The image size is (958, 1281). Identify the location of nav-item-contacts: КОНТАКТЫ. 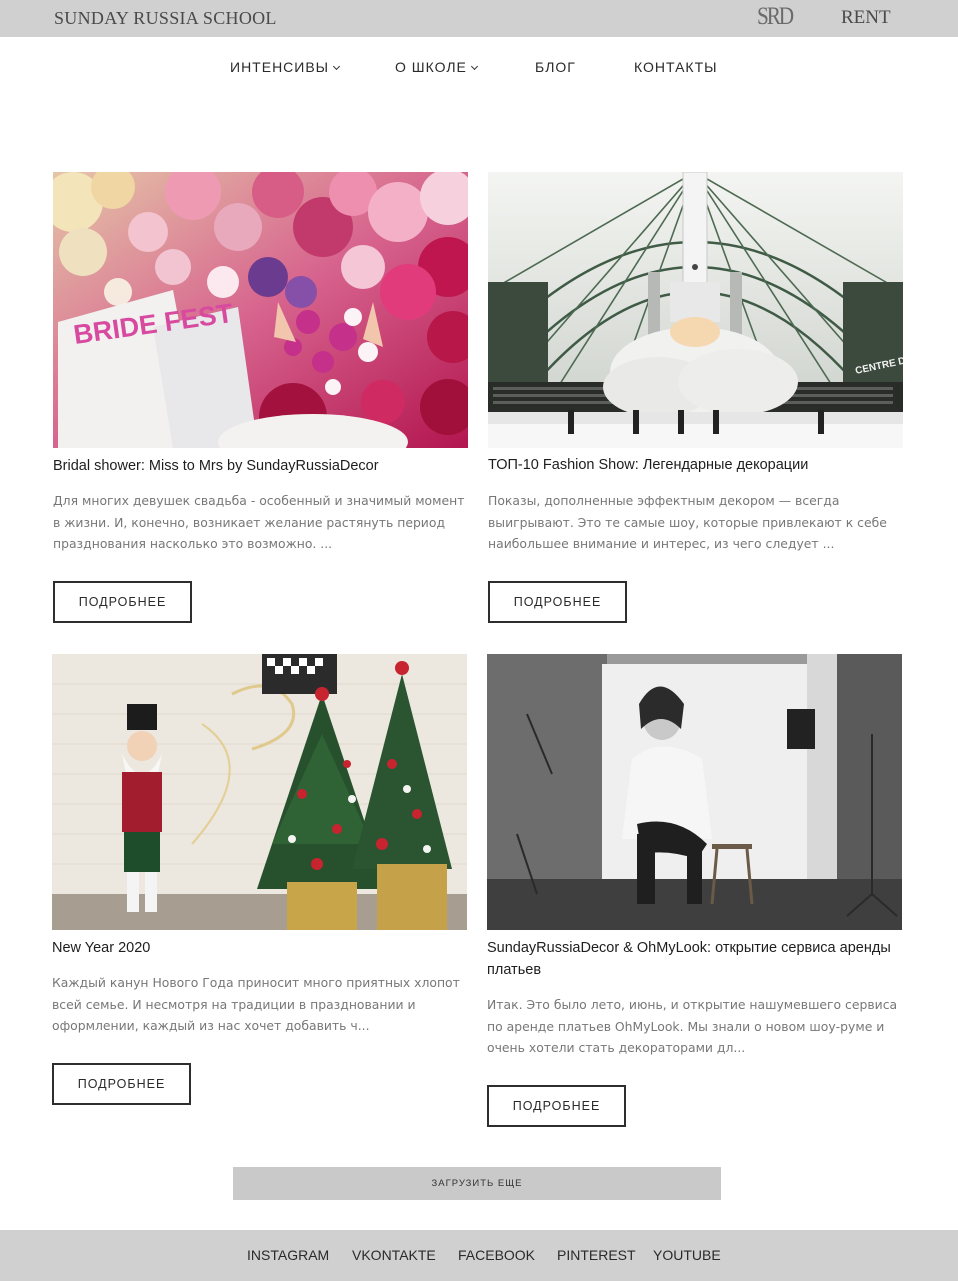
(676, 67).